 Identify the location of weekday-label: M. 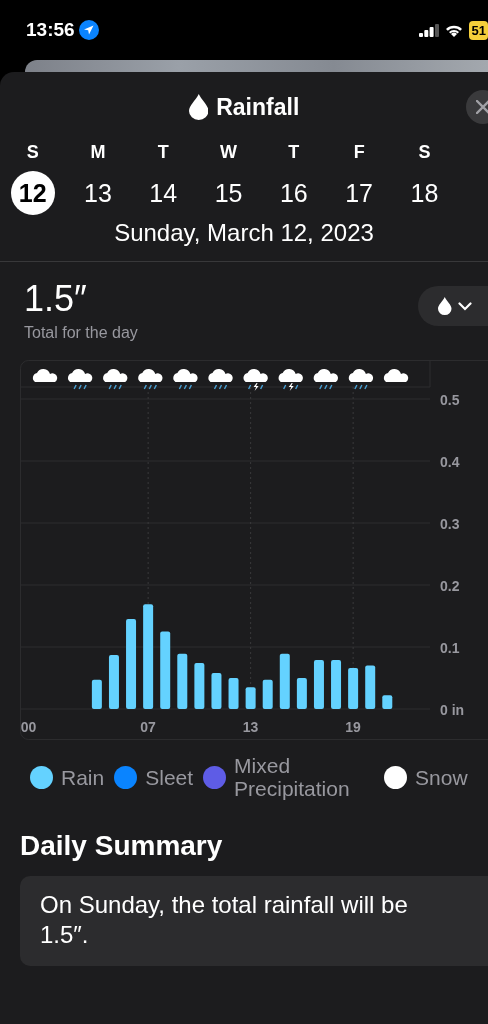
(98, 152).